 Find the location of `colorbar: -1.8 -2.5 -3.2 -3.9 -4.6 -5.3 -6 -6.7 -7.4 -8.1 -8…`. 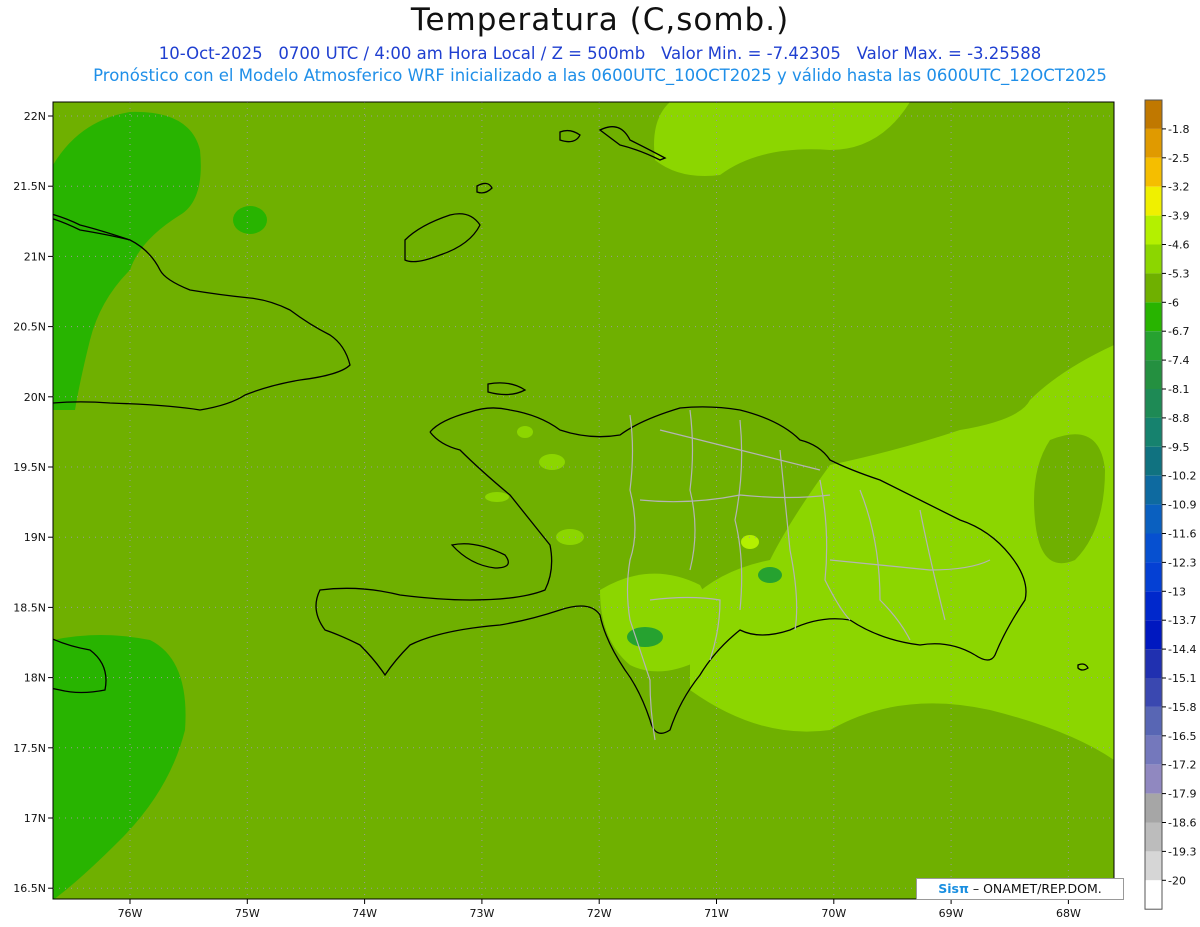

colorbar: -1.8 -2.5 -3.2 -3.9 -4.6 -5.3 -6 -6.7 -7.4 -8.1 -8… is located at coordinates (1170, 504).